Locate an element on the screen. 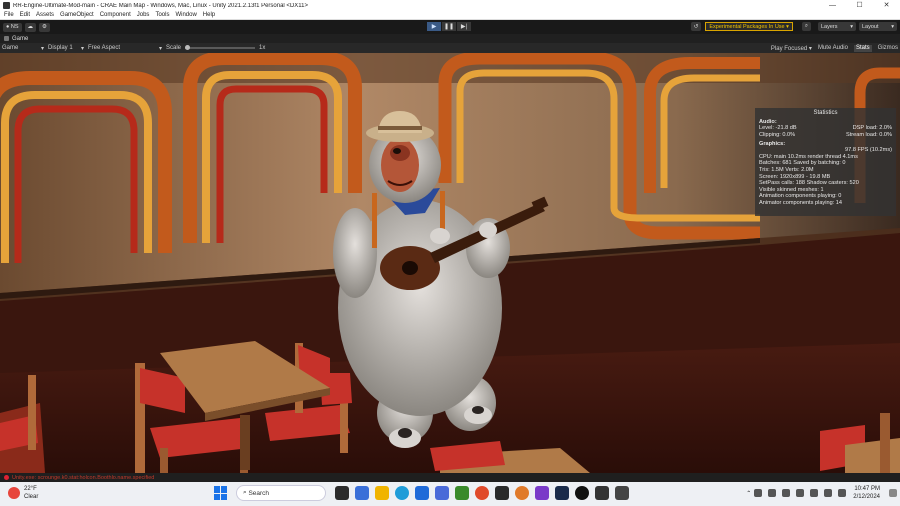 Image resolution: width=900 pixels, height=506 pixels. audio-clipping: Clipping: 0.0% is located at coordinates (777, 134).